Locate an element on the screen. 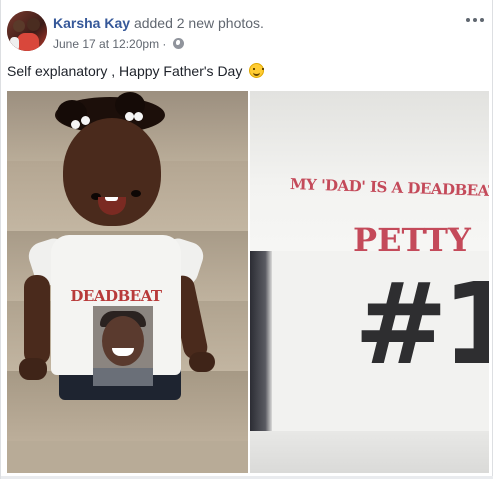  author-name-link: Karsha Kay is located at coordinates (91, 23).